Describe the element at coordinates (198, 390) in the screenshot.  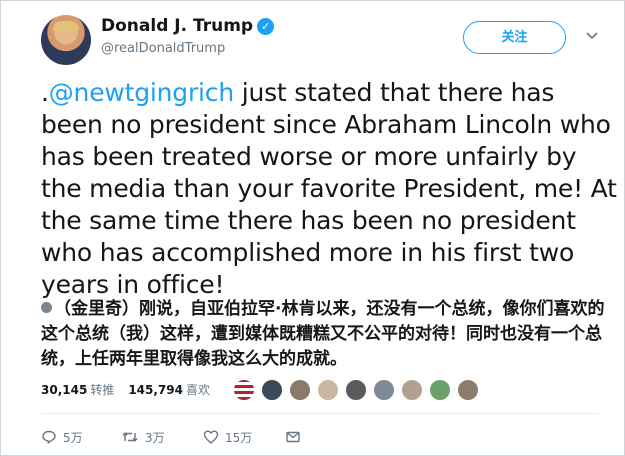
I see `likes-label: 喜欢` at that location.